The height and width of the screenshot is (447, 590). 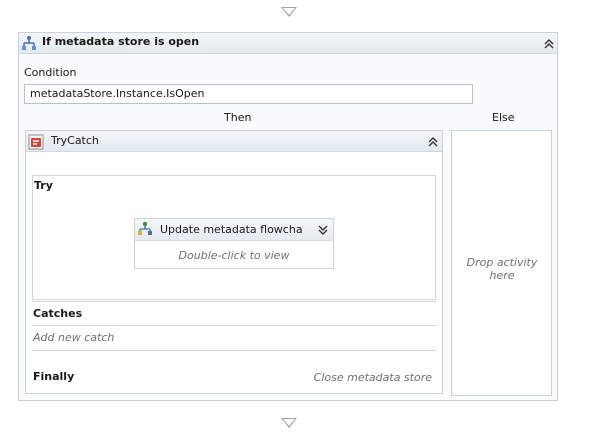 What do you see at coordinates (433, 142) in the screenshot?
I see `trycatch-collapse-icon` at bounding box center [433, 142].